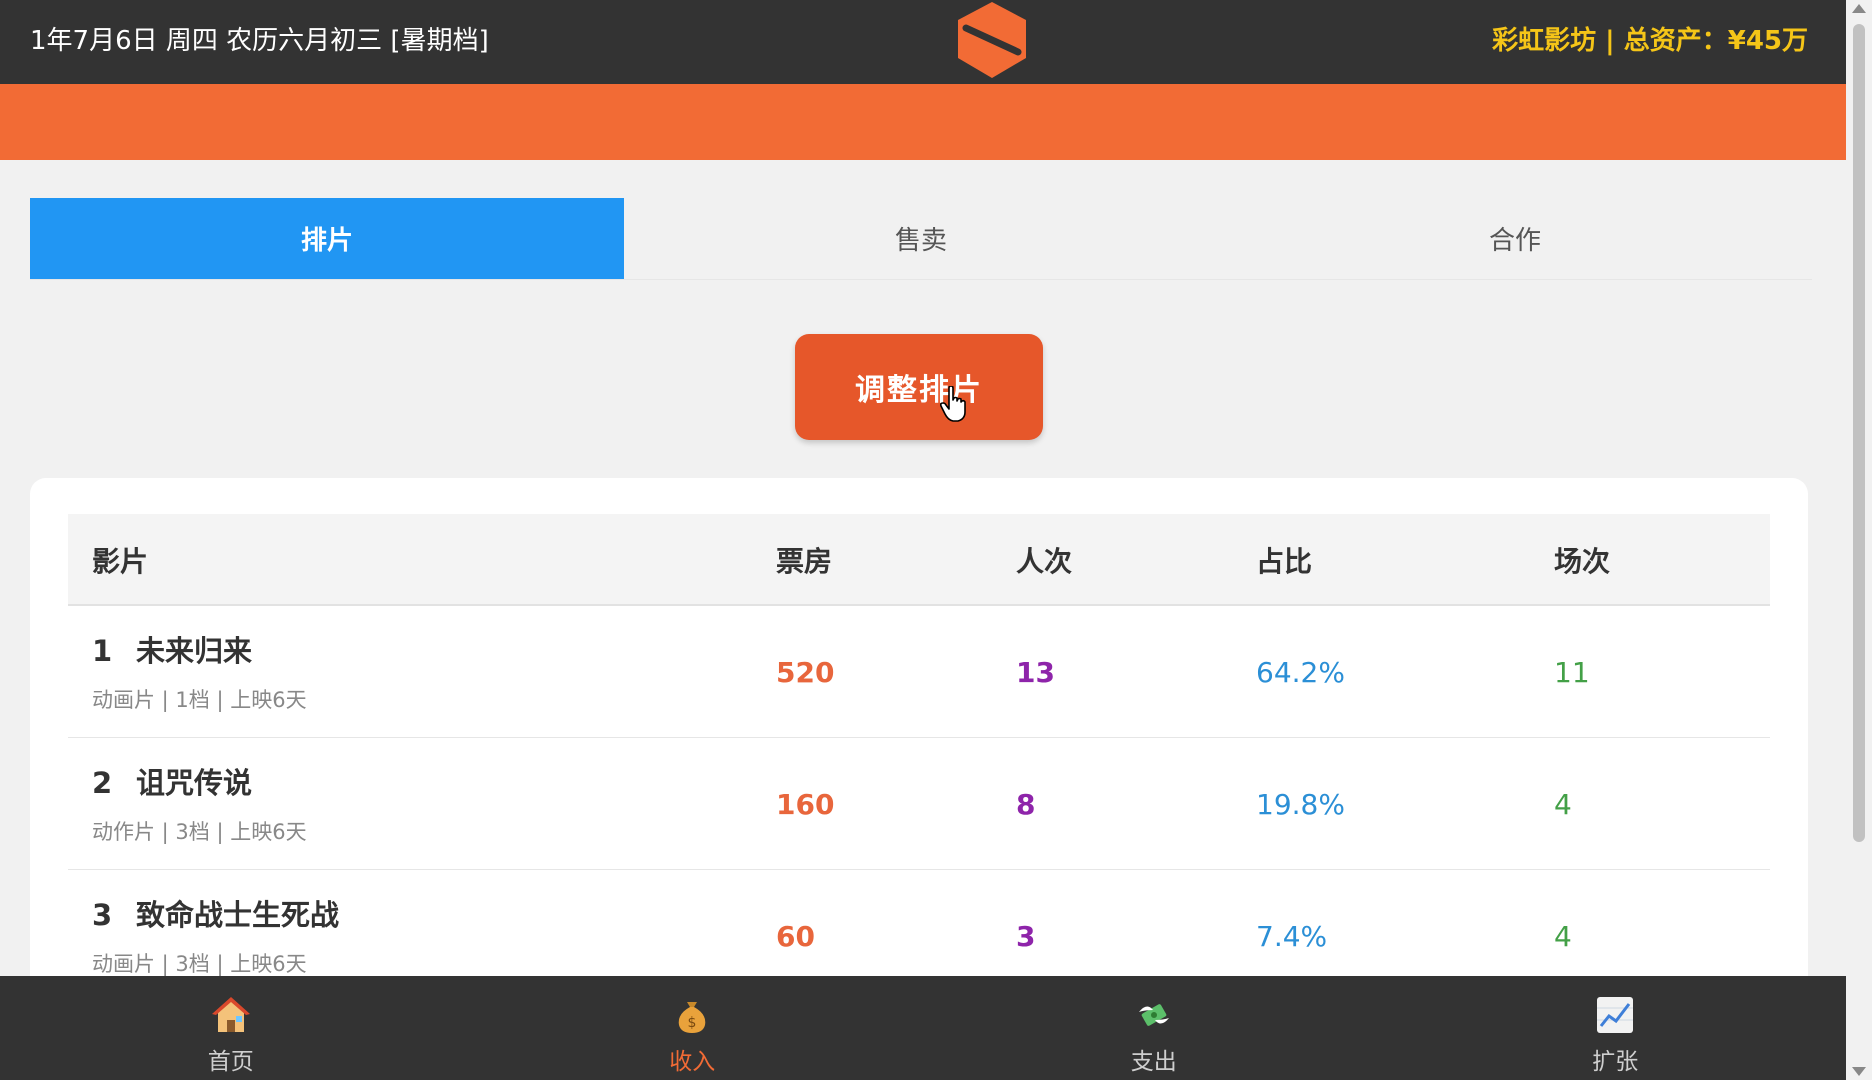 The height and width of the screenshot is (1080, 1872). Describe the element at coordinates (1284, 561) in the screenshot. I see `col-header-share: 占比` at that location.